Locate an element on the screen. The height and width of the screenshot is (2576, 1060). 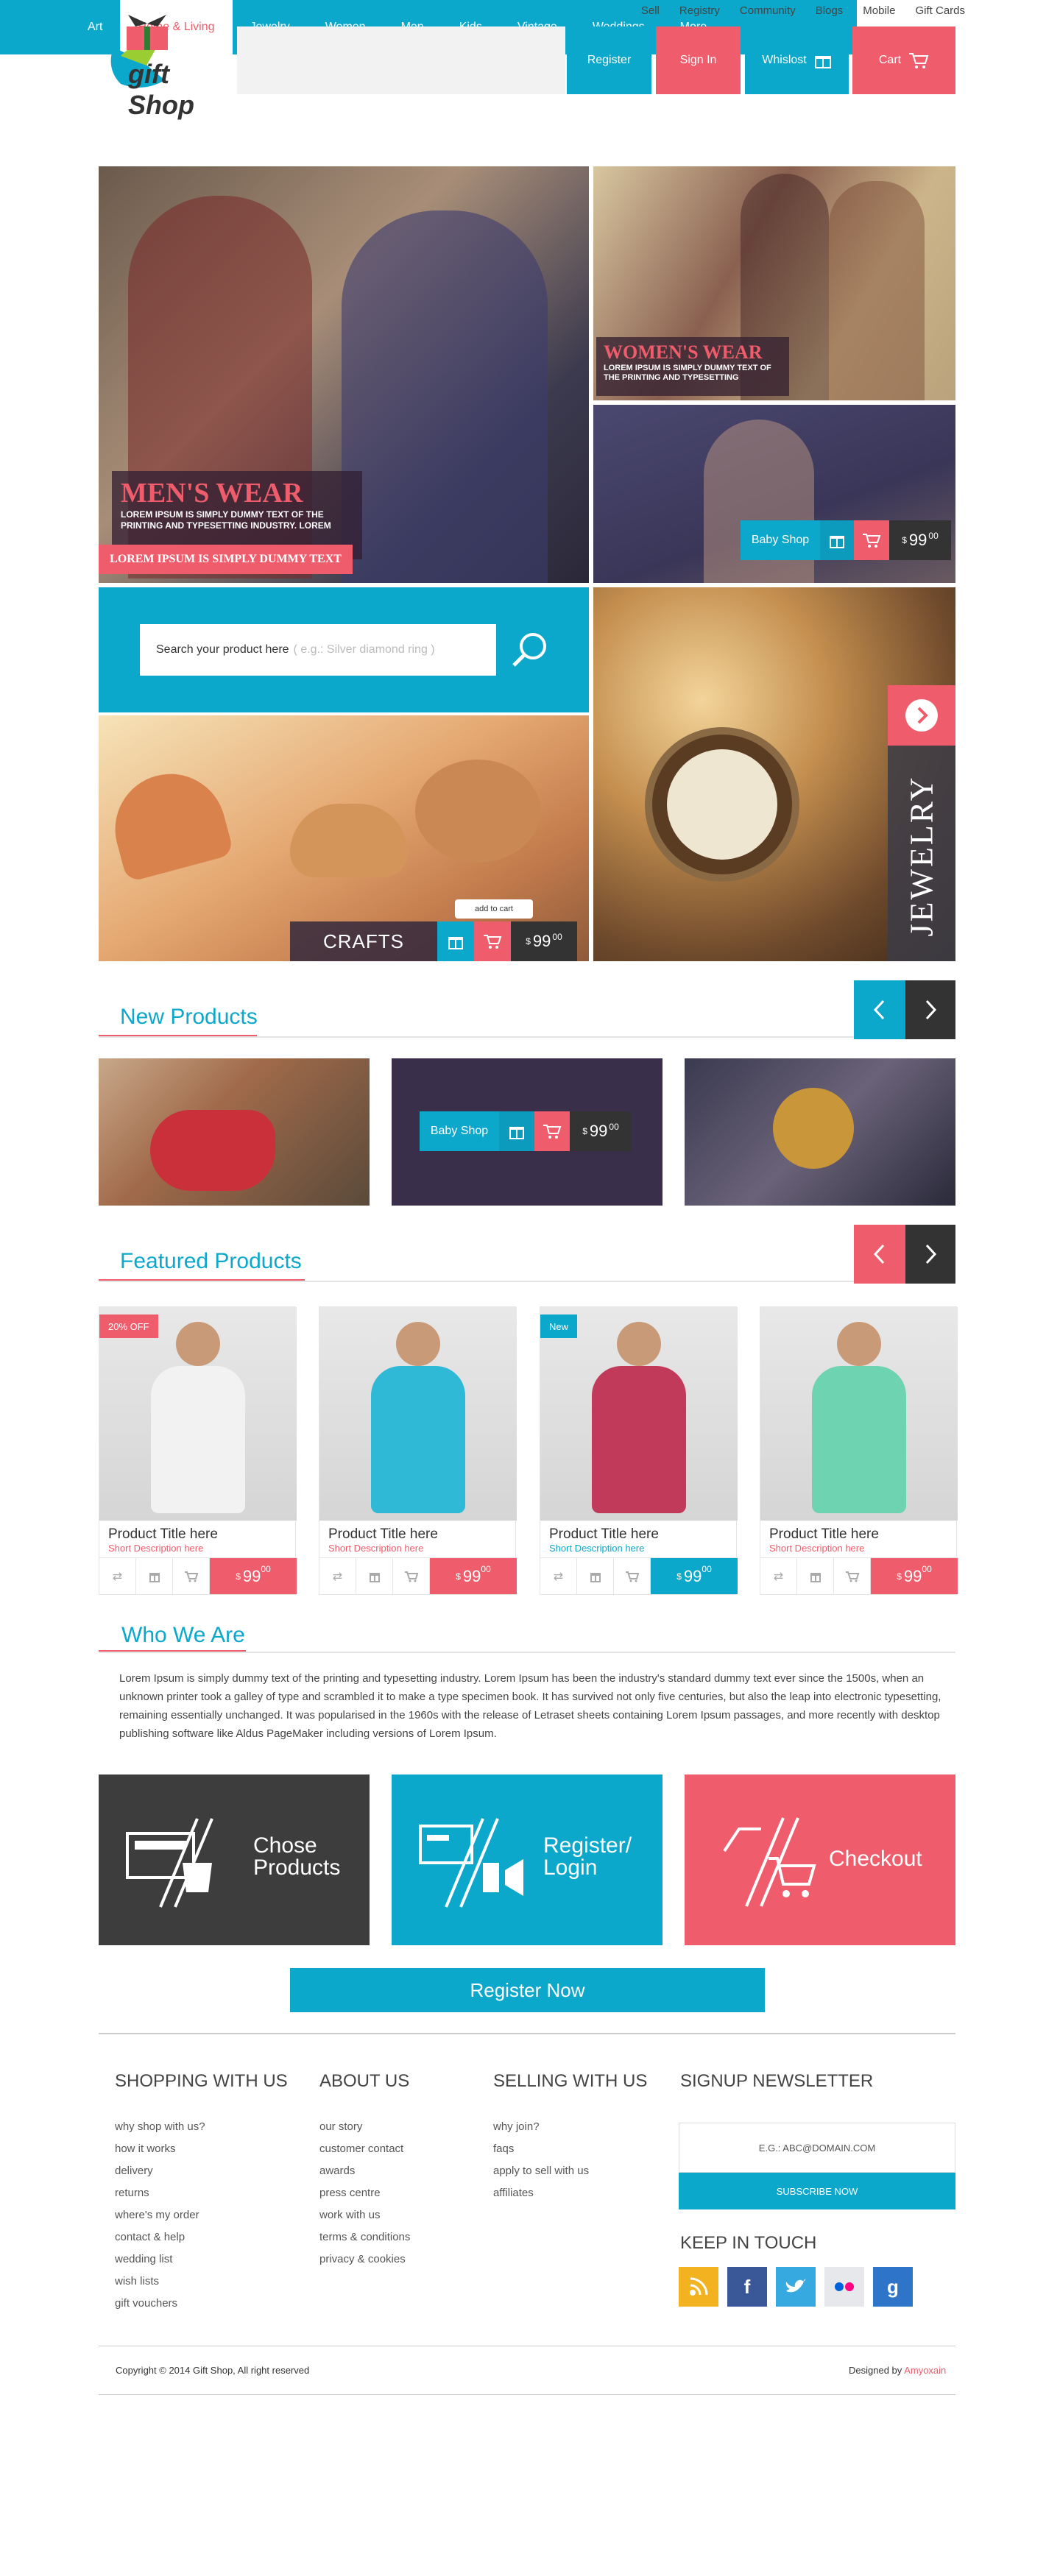
twitter-icon is located at coordinates (796, 2287).